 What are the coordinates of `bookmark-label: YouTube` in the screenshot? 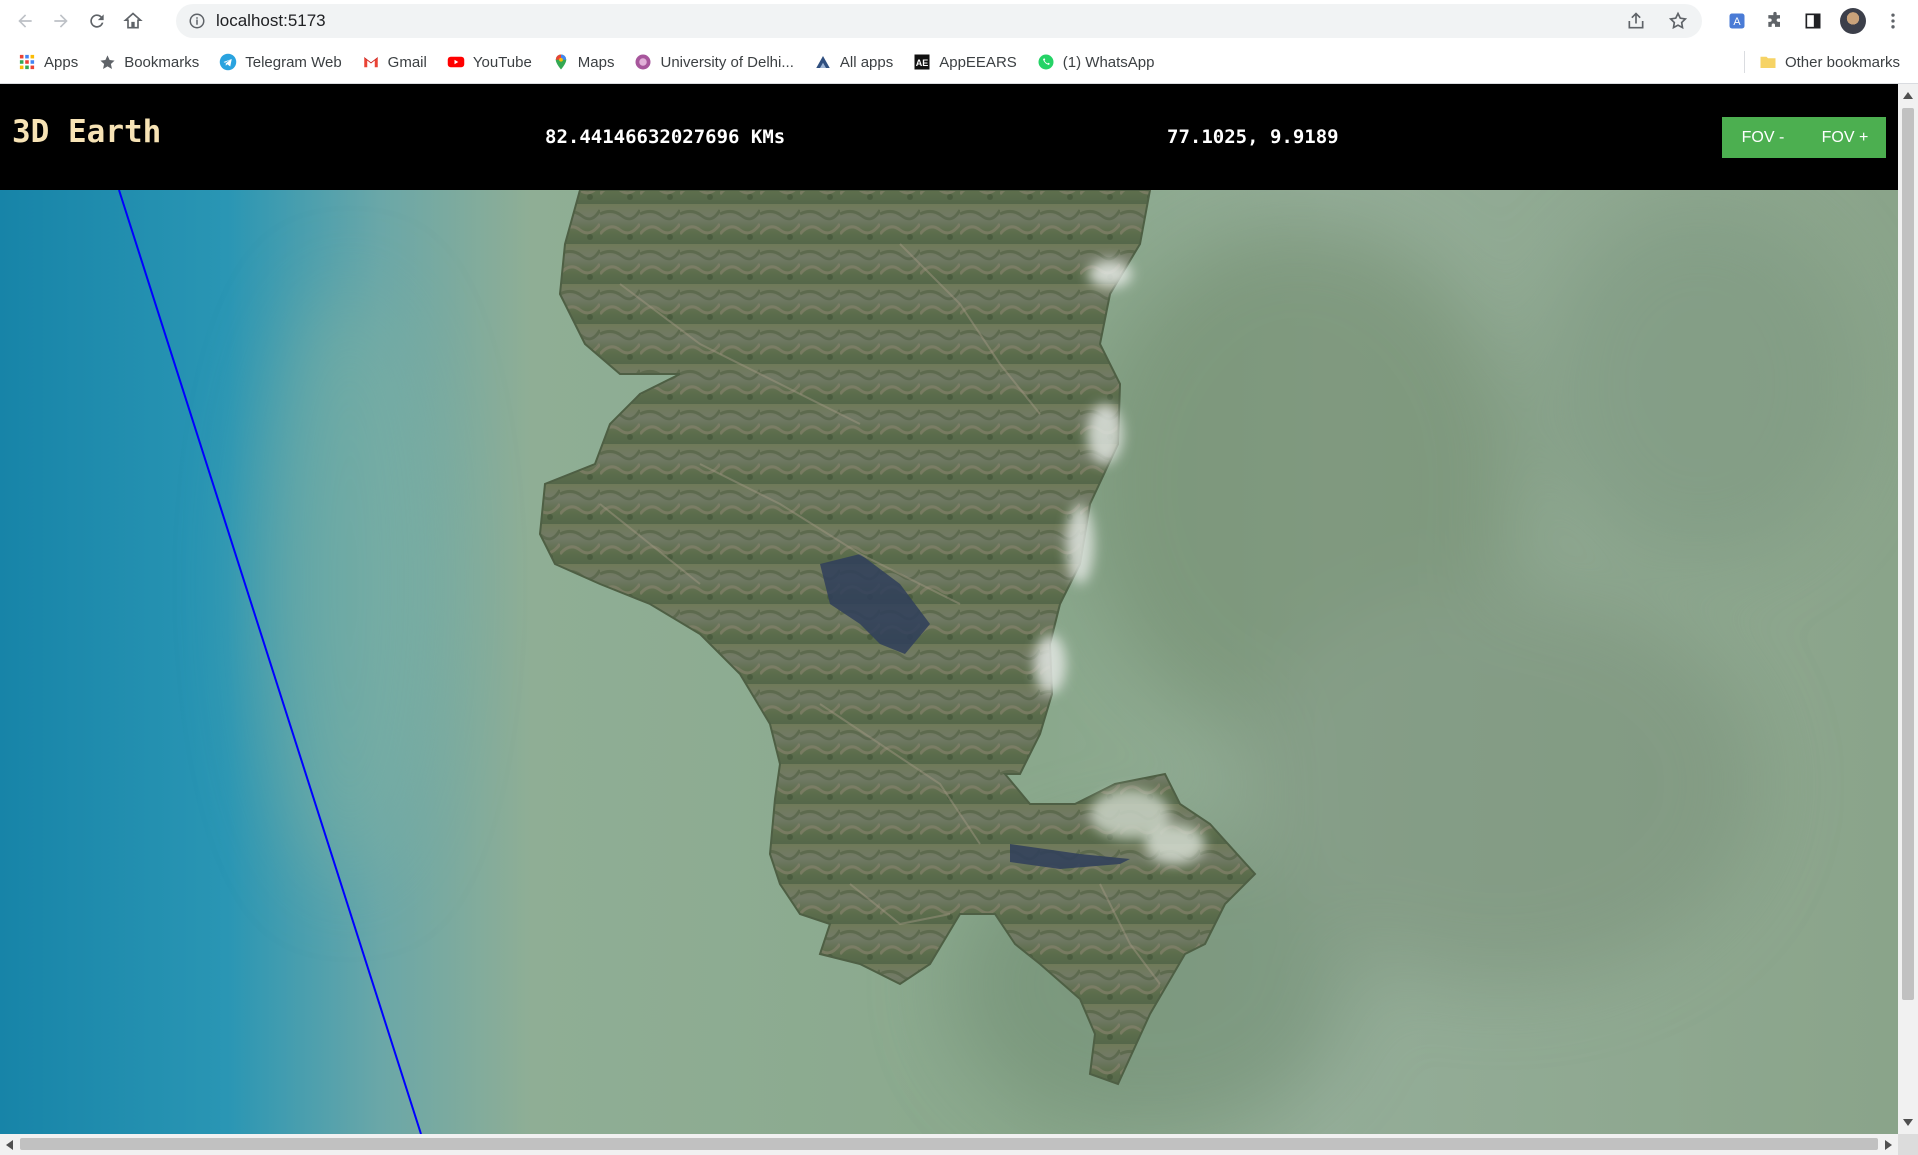 It's located at (502, 62).